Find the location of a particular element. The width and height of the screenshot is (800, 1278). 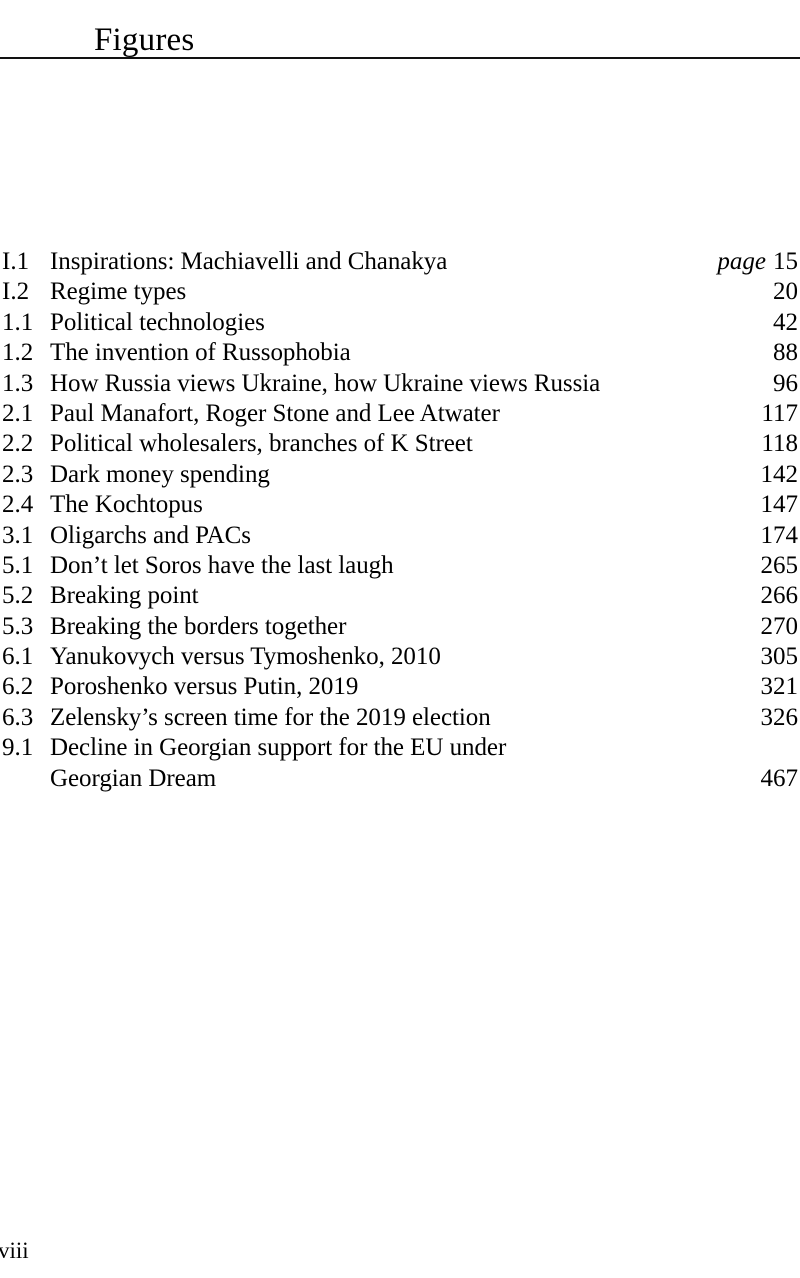

figure-number: 1.1 is located at coordinates (18, 322).